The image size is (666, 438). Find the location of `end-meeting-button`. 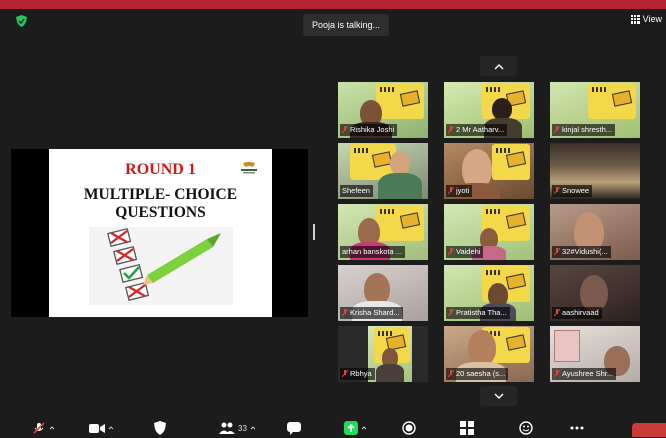

end-meeting-button is located at coordinates (649, 430).